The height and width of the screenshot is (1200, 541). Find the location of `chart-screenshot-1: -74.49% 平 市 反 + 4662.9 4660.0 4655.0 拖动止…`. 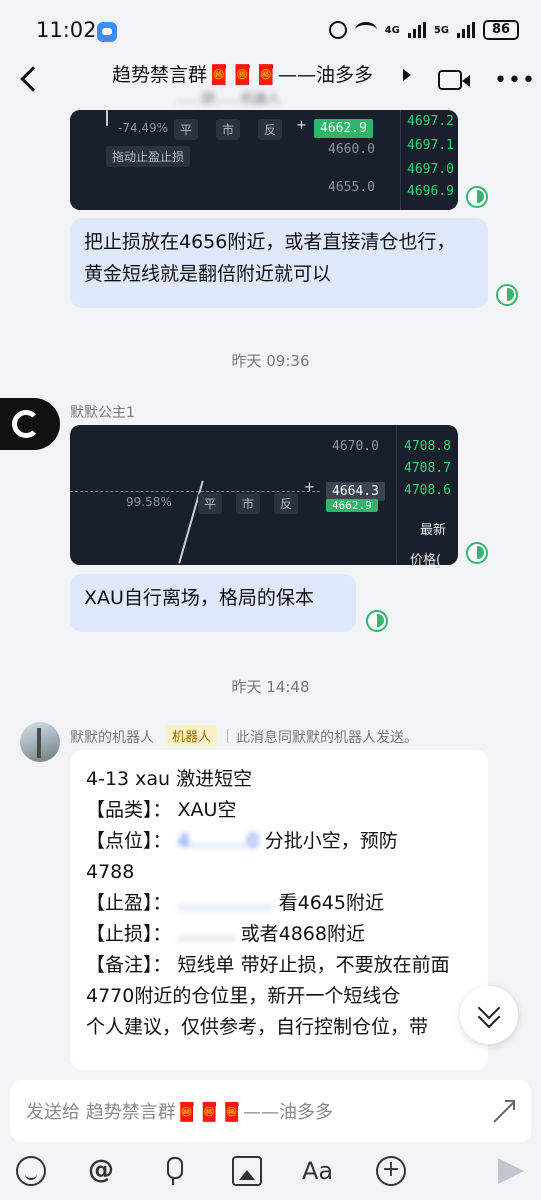

chart-screenshot-1: -74.49% 平 市 反 + 4662.9 4660.0 4655.0 拖动止… is located at coordinates (264, 160).